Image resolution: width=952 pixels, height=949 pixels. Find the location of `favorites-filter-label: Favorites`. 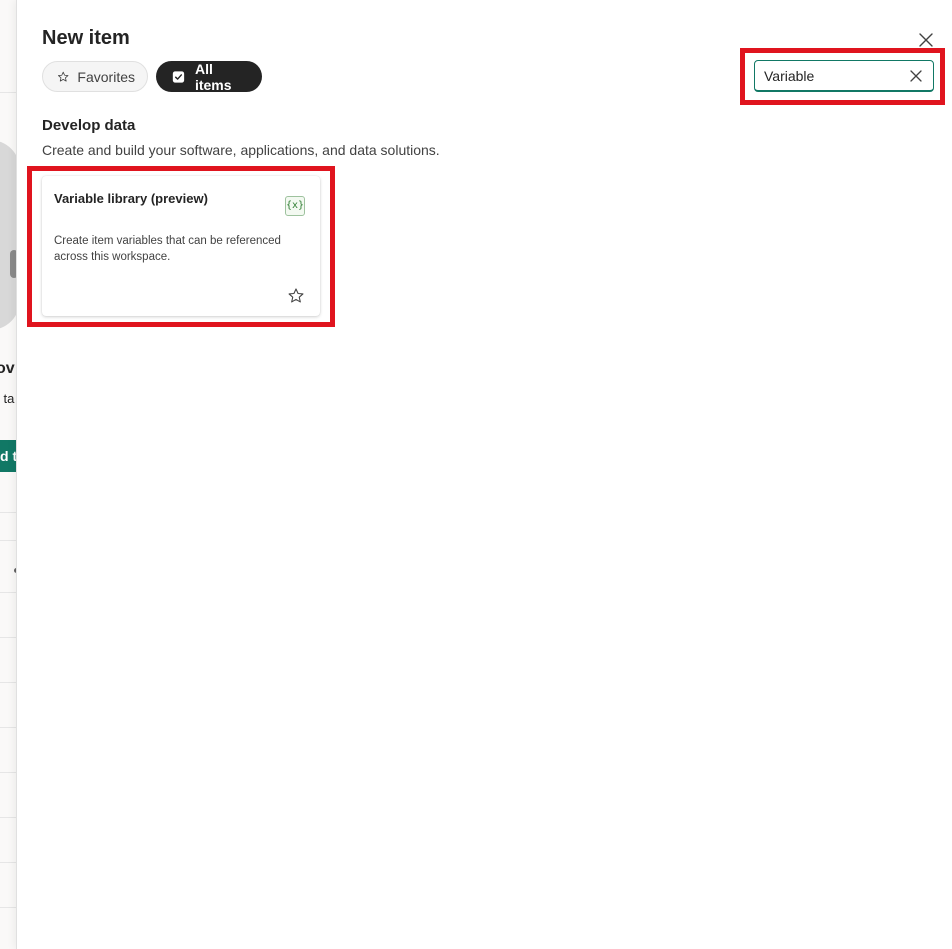

favorites-filter-label: Favorites is located at coordinates (106, 76).